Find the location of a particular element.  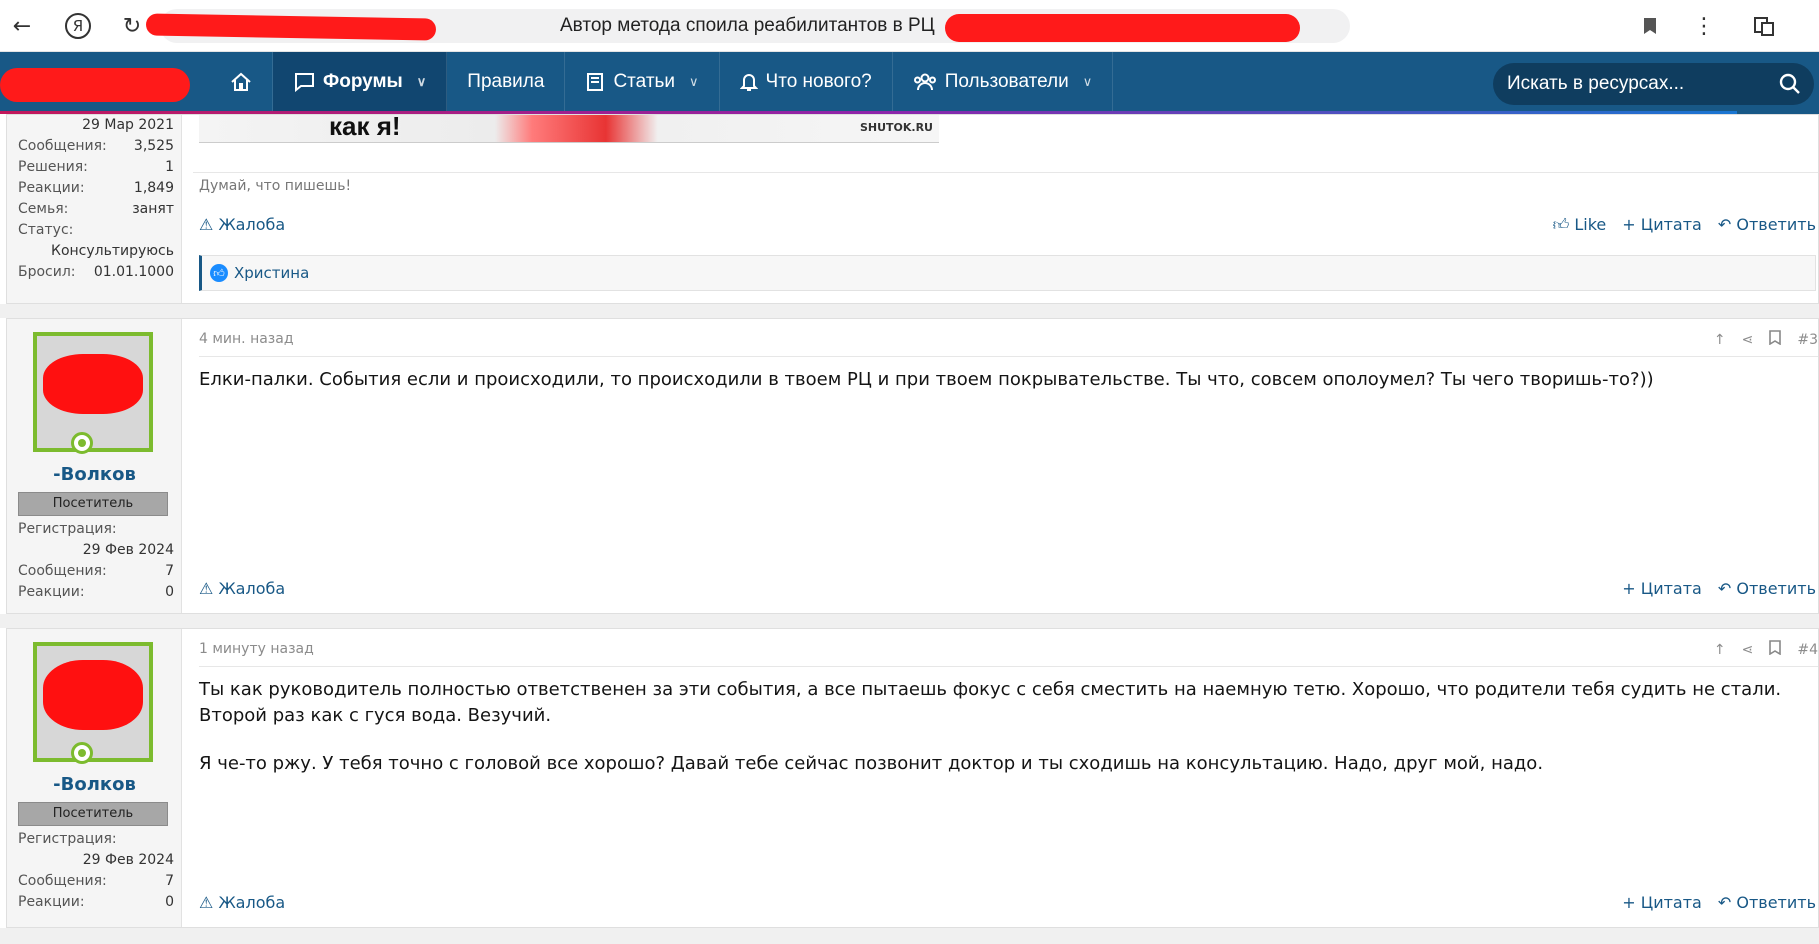

reload-icon: ↻ is located at coordinates (132, 26).